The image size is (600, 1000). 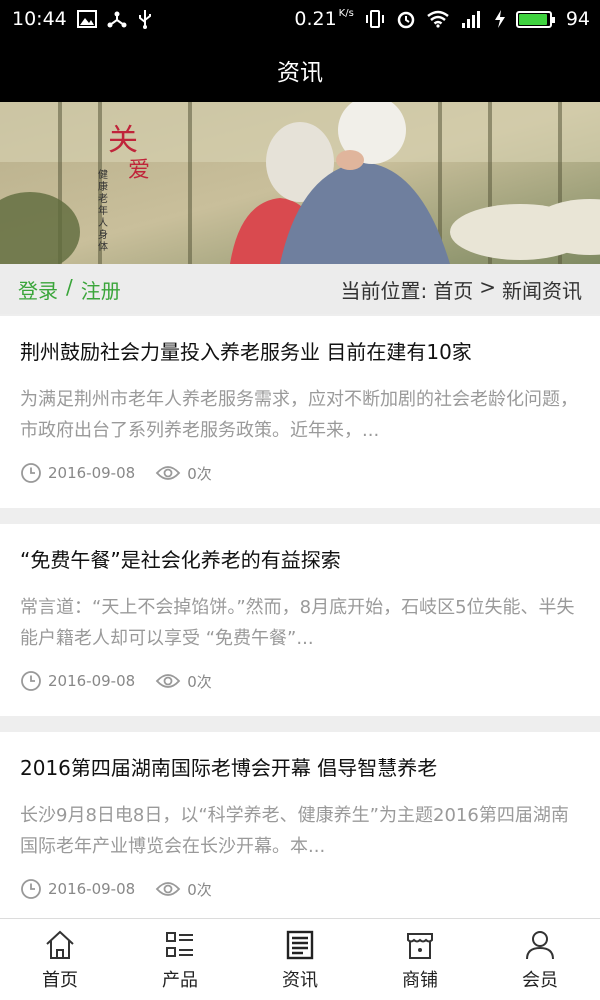 I want to click on tab-member: 会员, so click(x=540, y=959).